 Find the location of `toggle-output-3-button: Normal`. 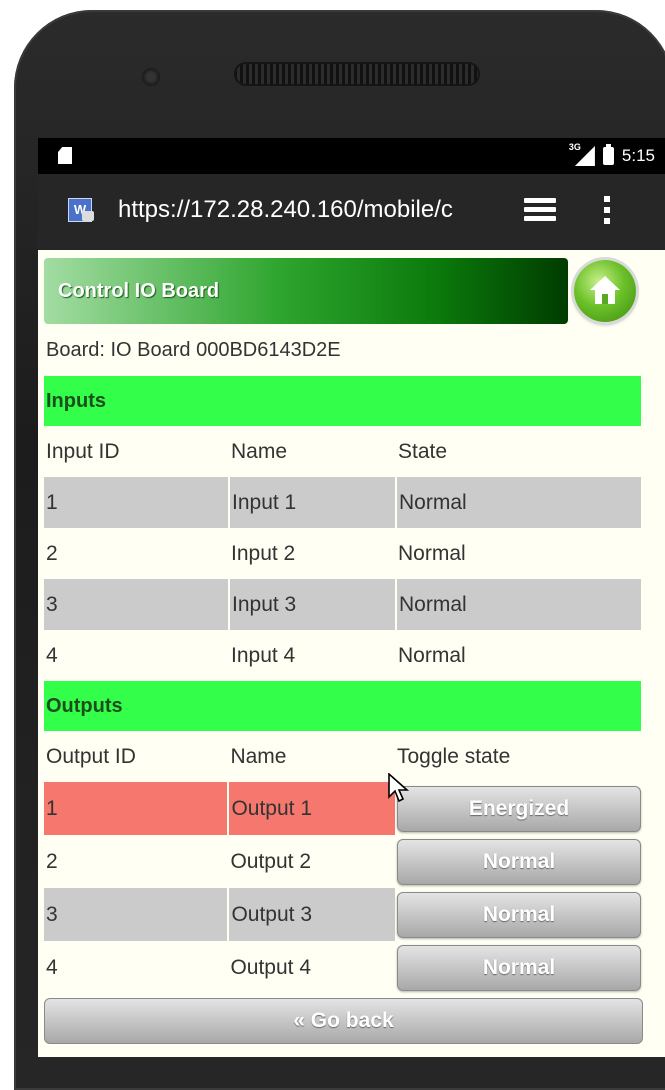

toggle-output-3-button: Normal is located at coordinates (519, 914).